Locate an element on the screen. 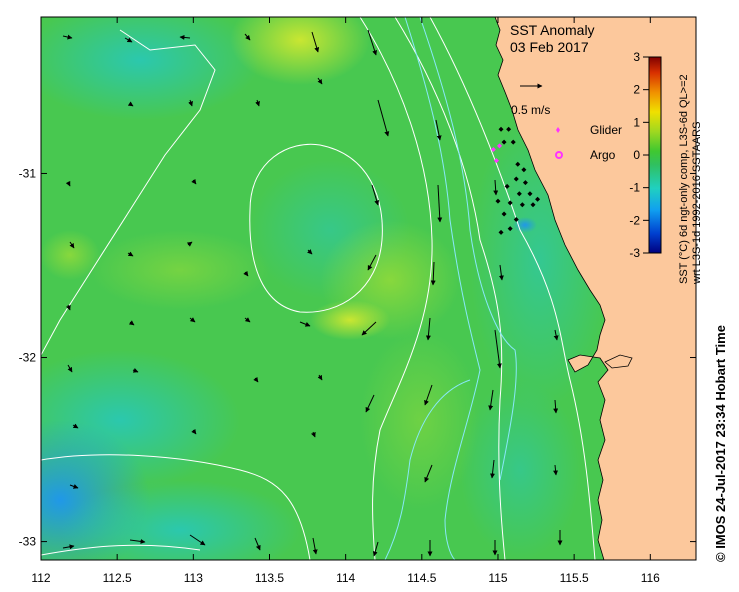  y-tick-label: -33 is located at coordinates (28, 542).